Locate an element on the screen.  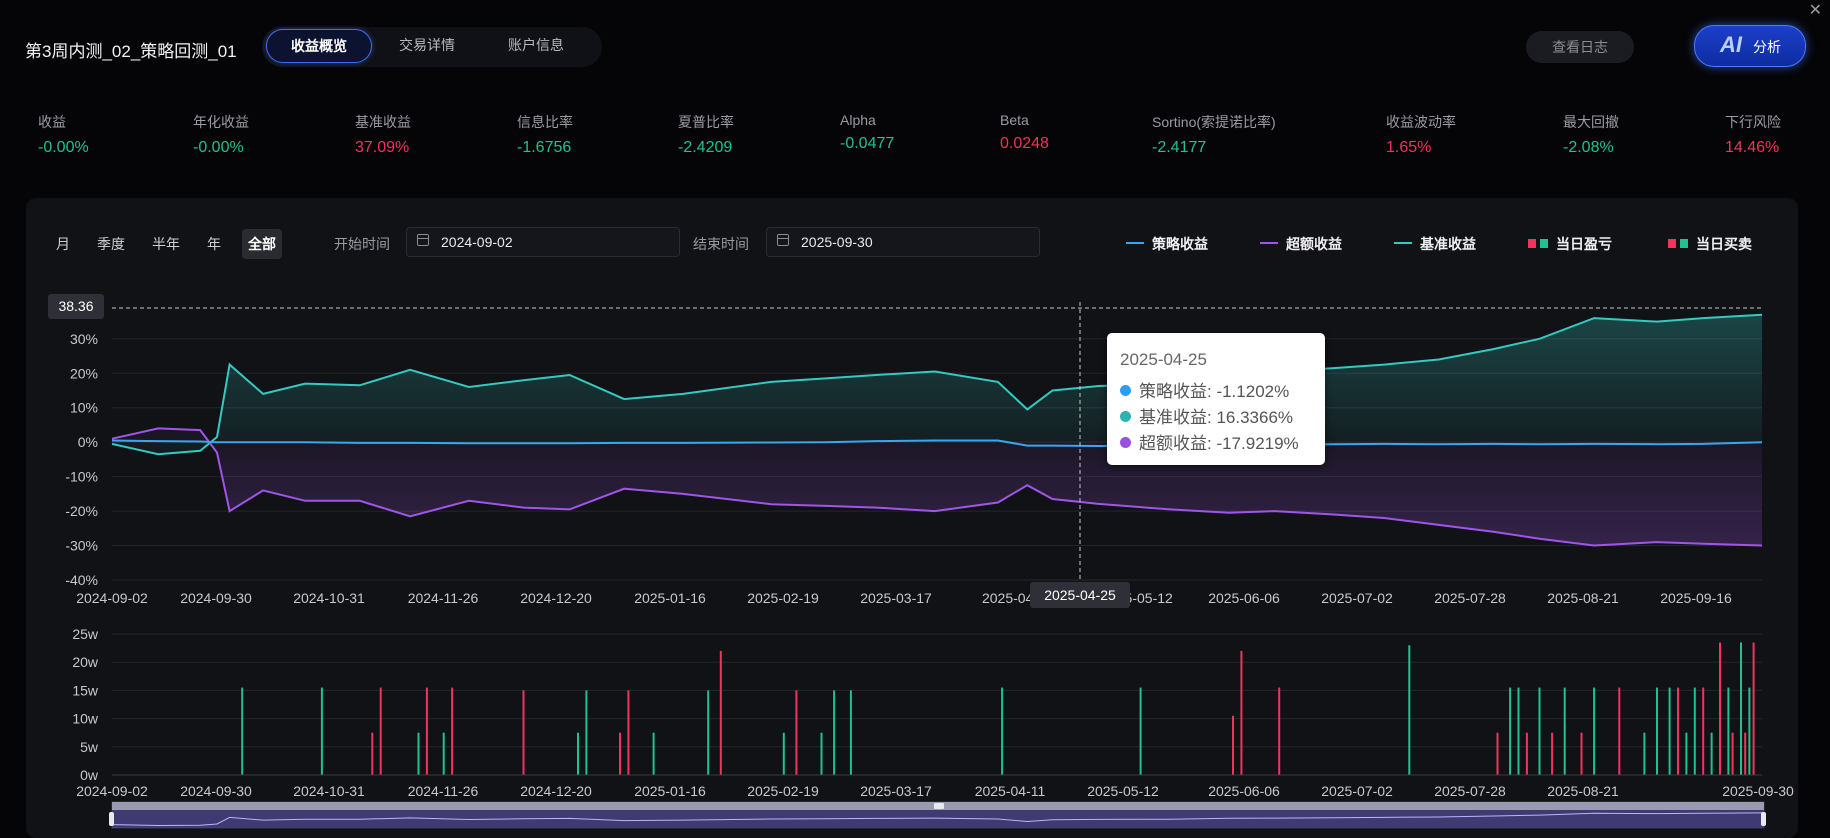
legend-excess-label: 超额收益 is located at coordinates (1314, 244).